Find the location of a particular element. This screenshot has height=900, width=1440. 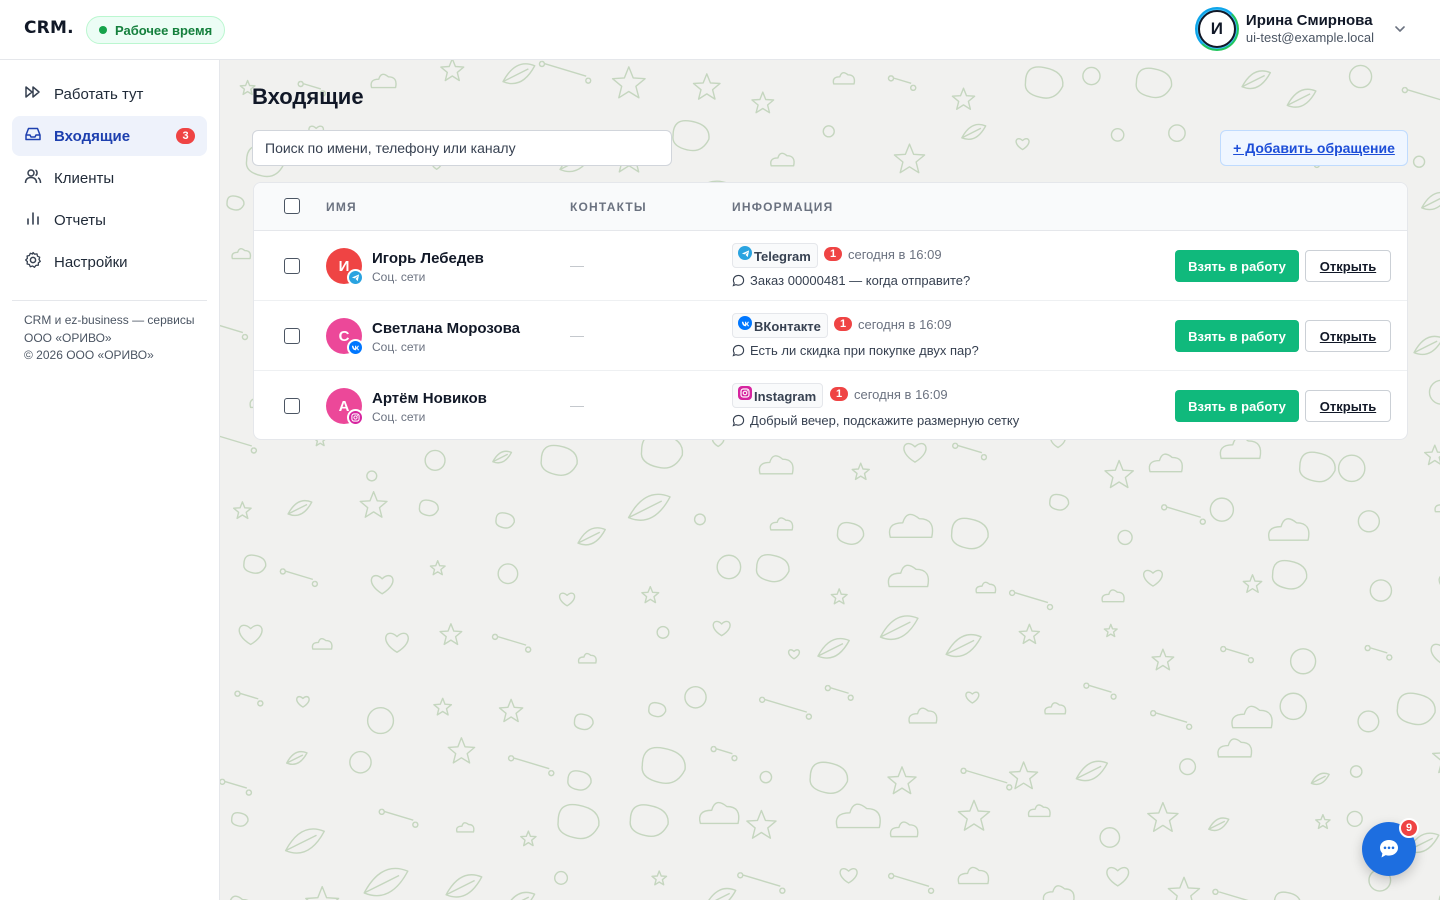

client-name: Светлана Морозова is located at coordinates (446, 328).